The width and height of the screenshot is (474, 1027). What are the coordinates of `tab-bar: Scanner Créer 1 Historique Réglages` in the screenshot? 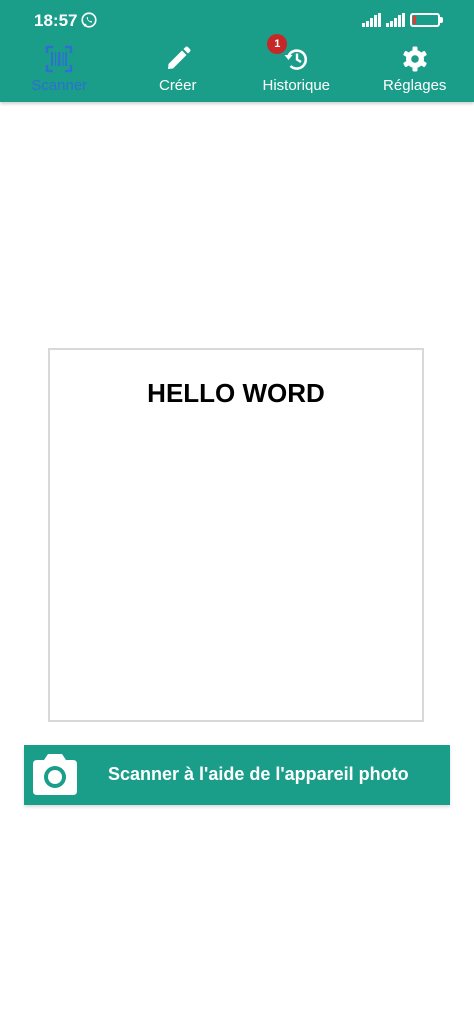 It's located at (237, 68).